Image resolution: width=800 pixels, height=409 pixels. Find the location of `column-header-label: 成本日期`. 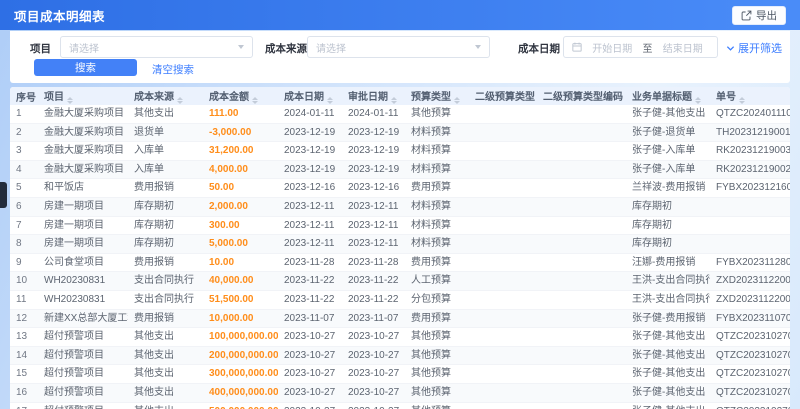

column-header-label: 成本日期 is located at coordinates (304, 97).